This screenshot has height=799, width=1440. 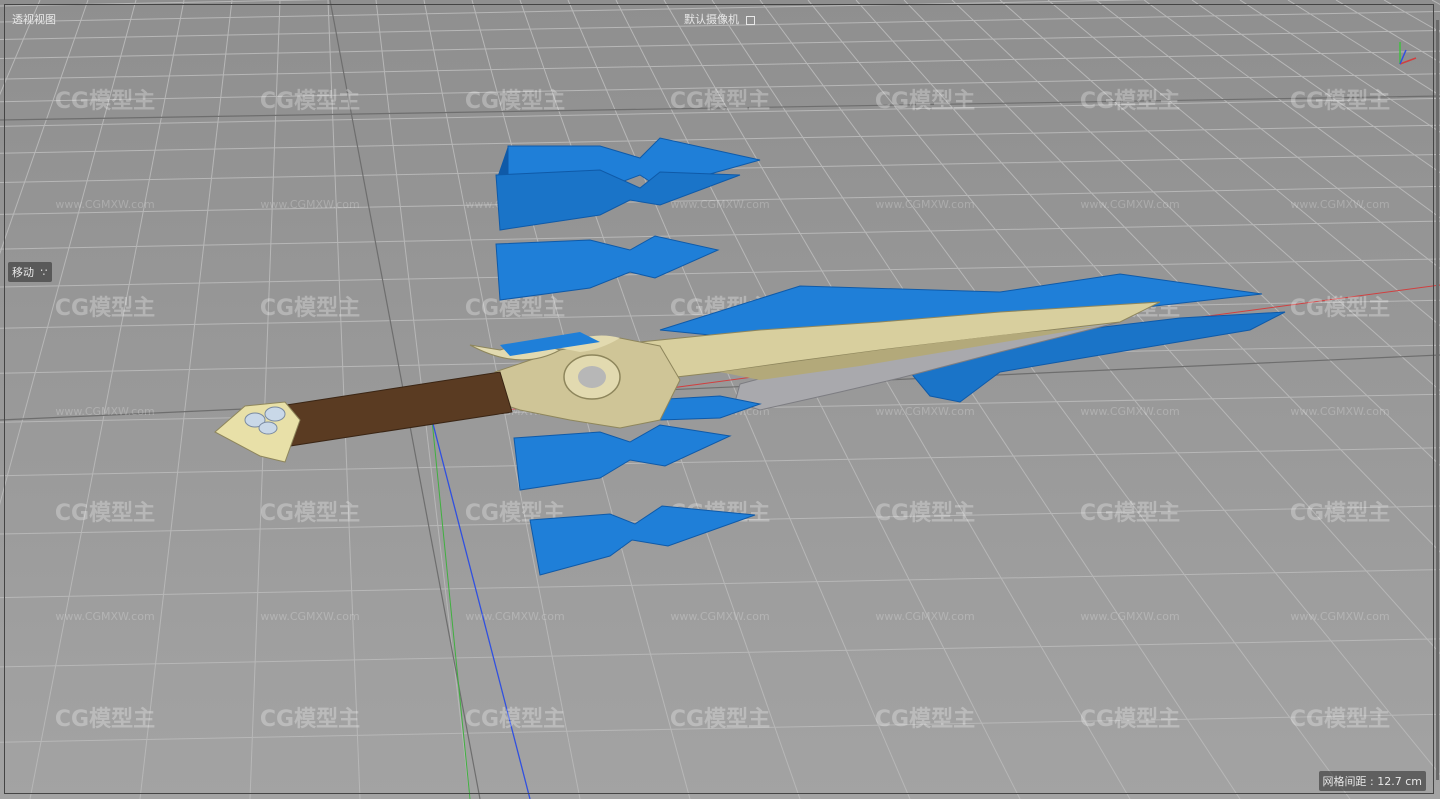 What do you see at coordinates (1372, 781) in the screenshot?
I see `grid-spacing-readout: 网格间距 : 12.7 cm` at bounding box center [1372, 781].